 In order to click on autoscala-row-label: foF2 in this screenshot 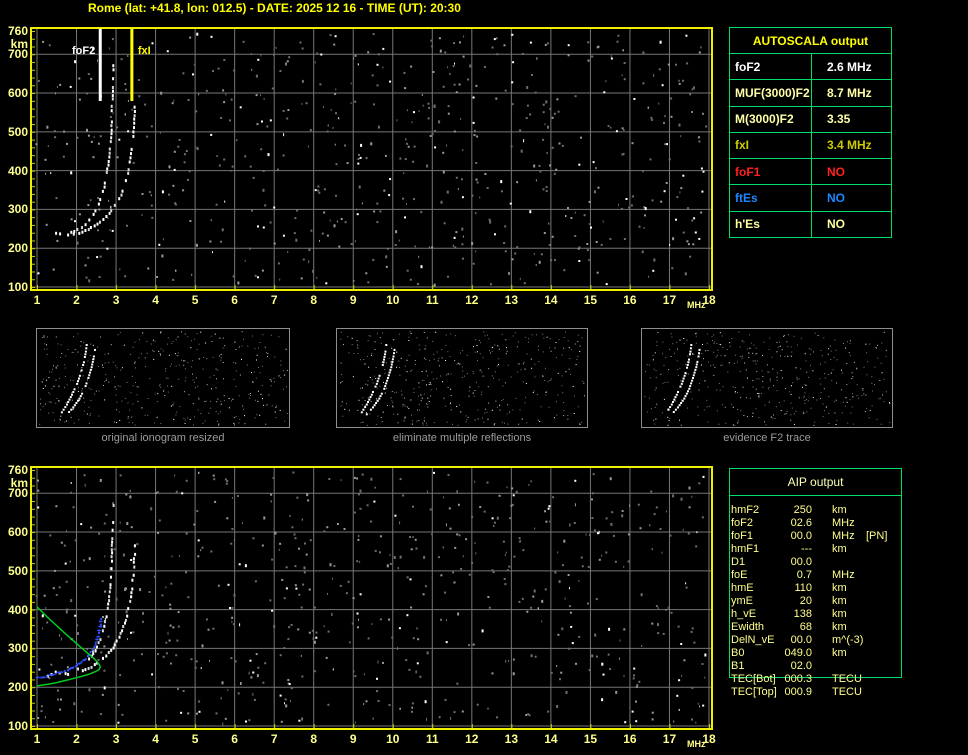, I will do `click(771, 67)`.